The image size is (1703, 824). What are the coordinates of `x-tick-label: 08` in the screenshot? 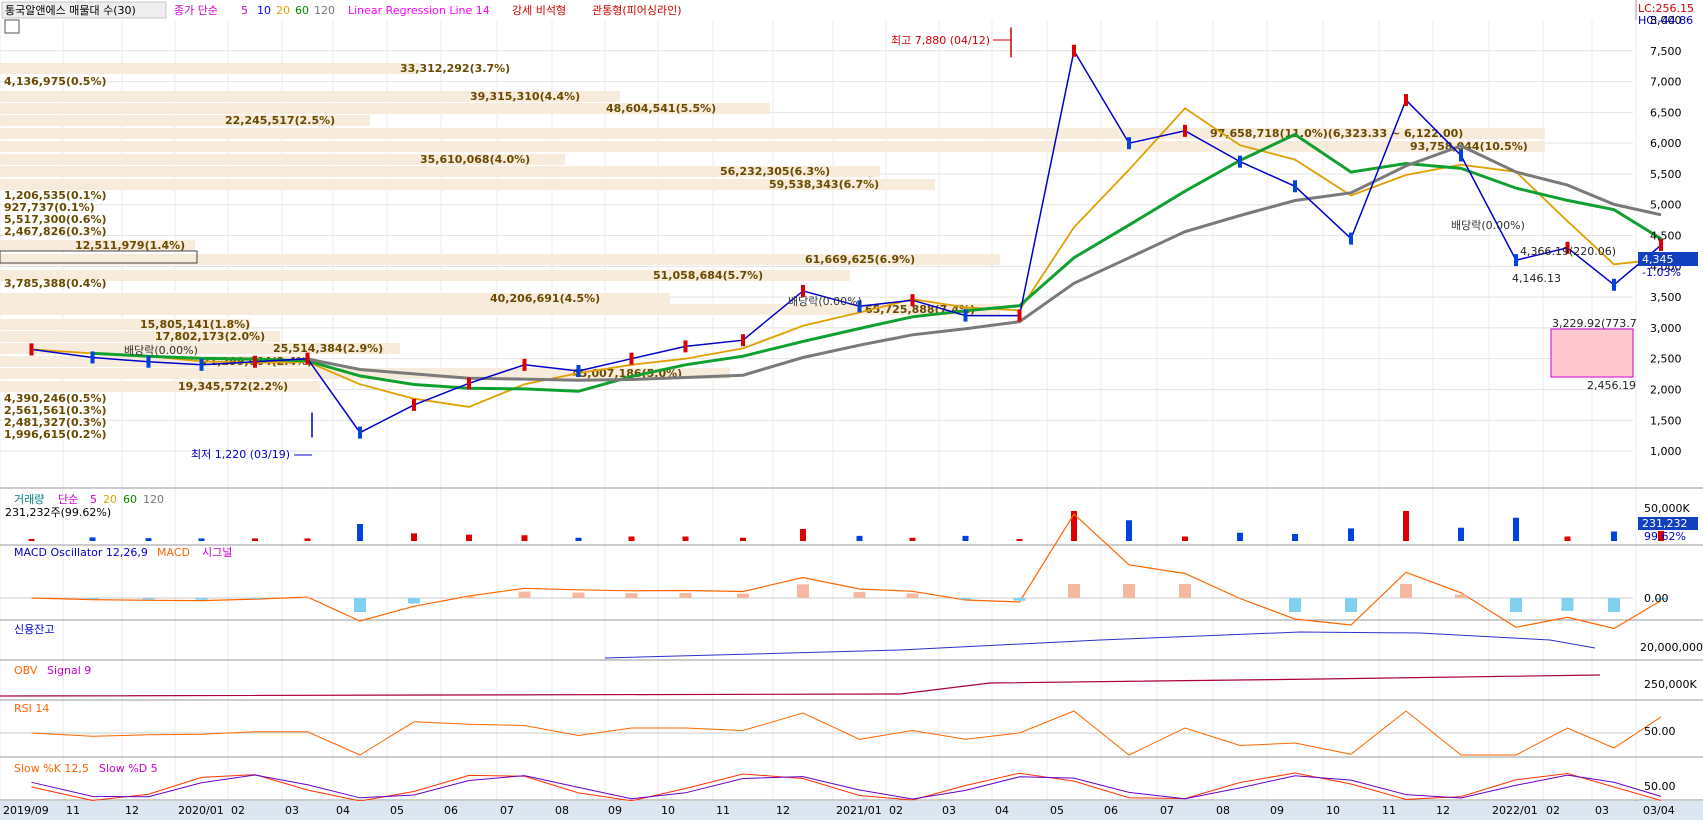 It's located at (1223, 810).